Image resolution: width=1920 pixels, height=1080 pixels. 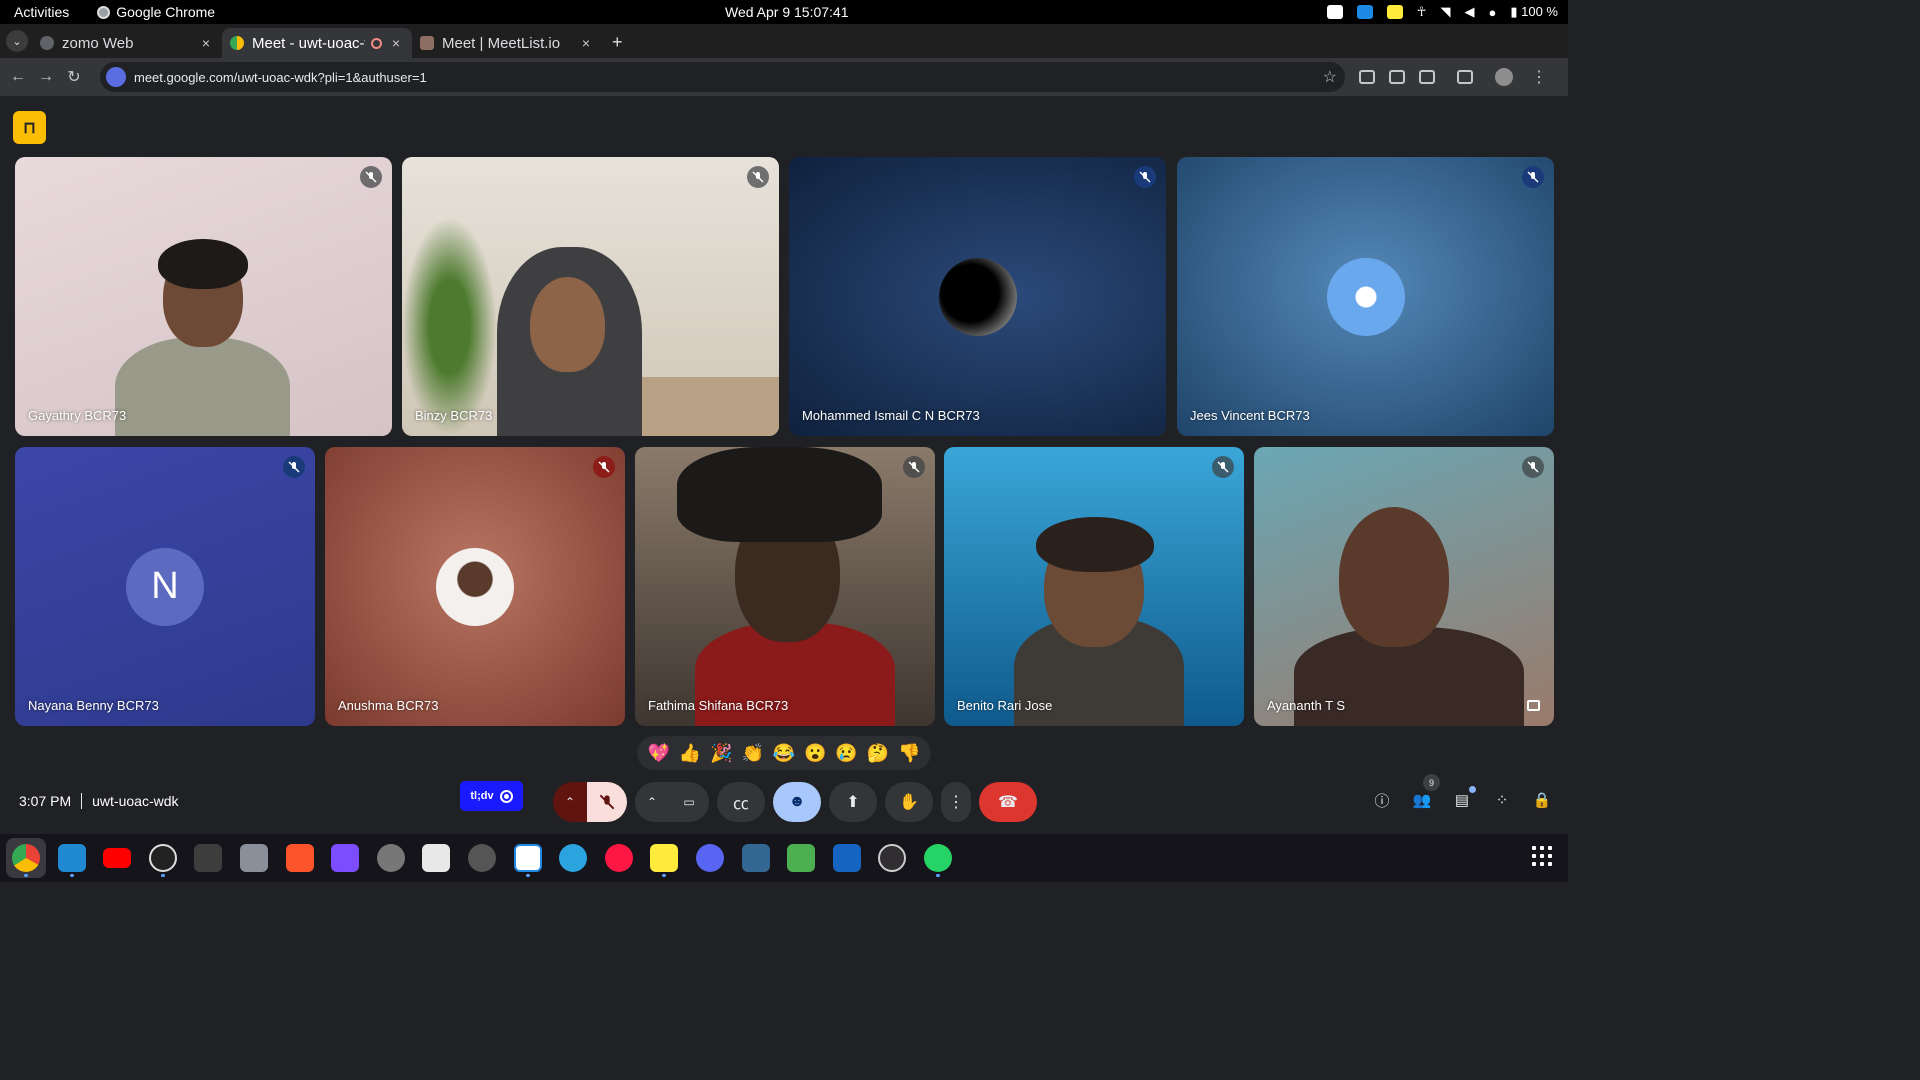 What do you see at coordinates (1427, 77) in the screenshot?
I see `extensions-puzzle-icon` at bounding box center [1427, 77].